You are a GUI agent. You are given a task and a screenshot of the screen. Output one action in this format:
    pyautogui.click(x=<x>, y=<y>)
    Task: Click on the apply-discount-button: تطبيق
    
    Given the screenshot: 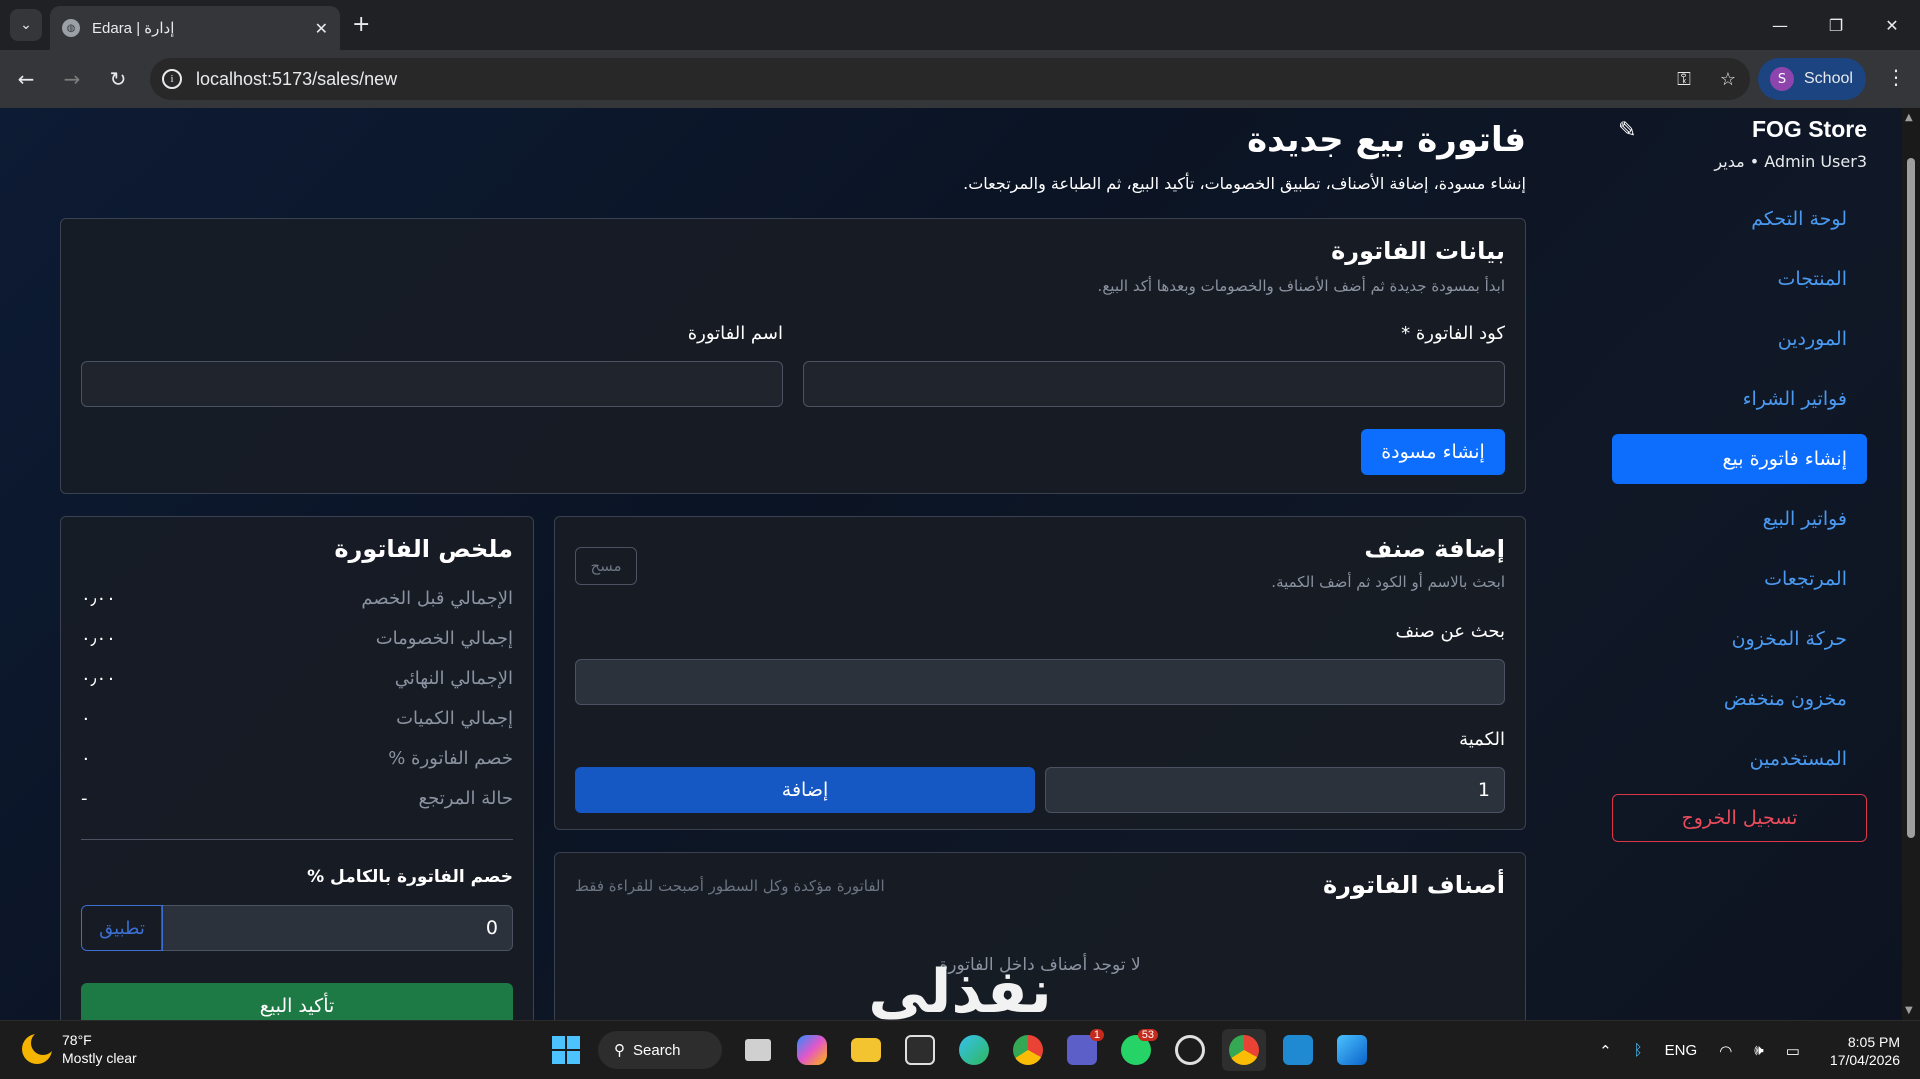 What is the action you would take?
    pyautogui.click(x=122, y=928)
    